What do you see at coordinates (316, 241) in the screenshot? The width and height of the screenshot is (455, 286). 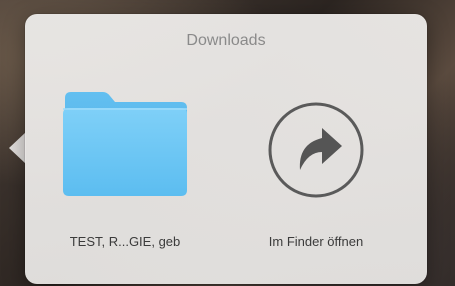 I see `open-in-finder-label: Im Finder öffnen` at bounding box center [316, 241].